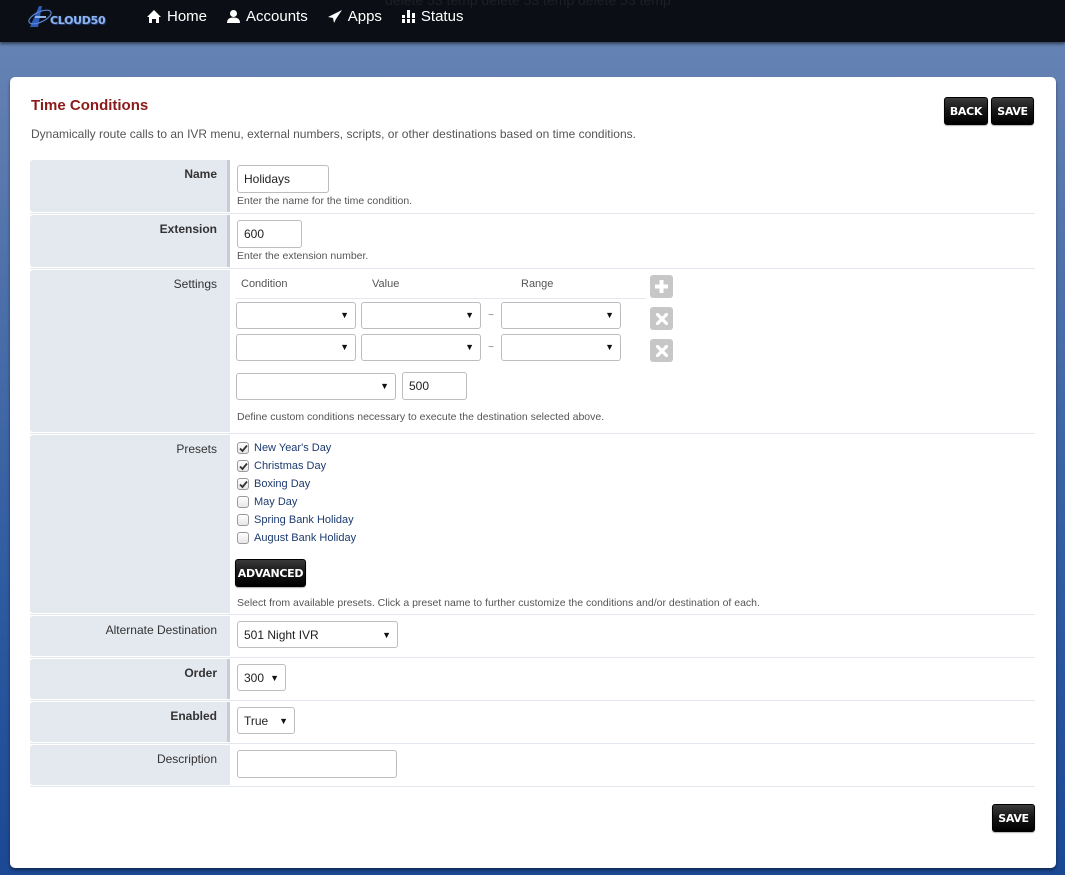 The width and height of the screenshot is (1065, 875). Describe the element at coordinates (966, 111) in the screenshot. I see `back-button: BACK` at that location.